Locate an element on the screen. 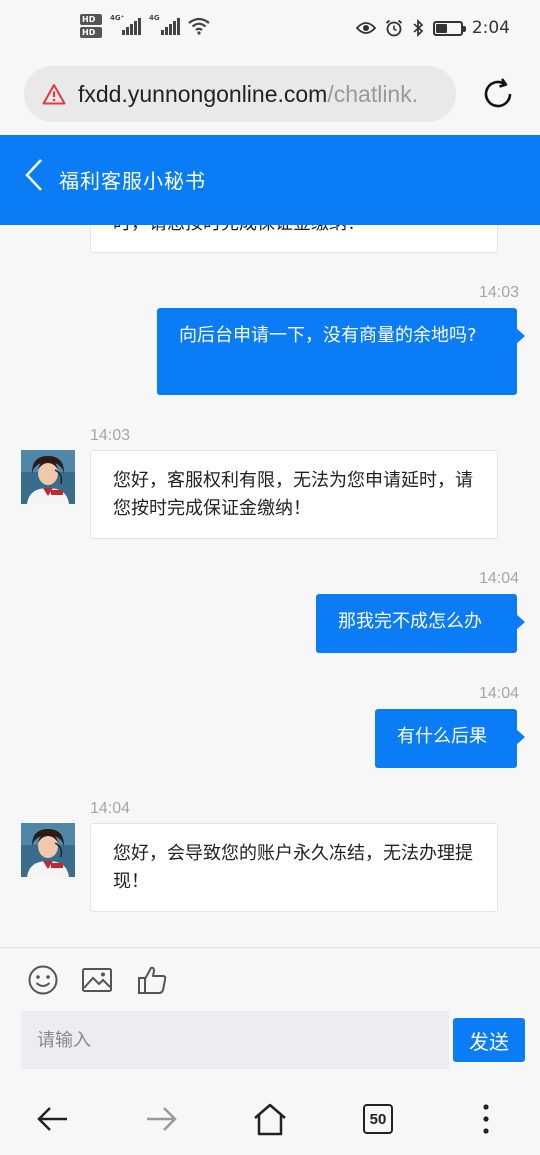 The width and height of the screenshot is (540, 1155). warning-icon is located at coordinates (54, 94).